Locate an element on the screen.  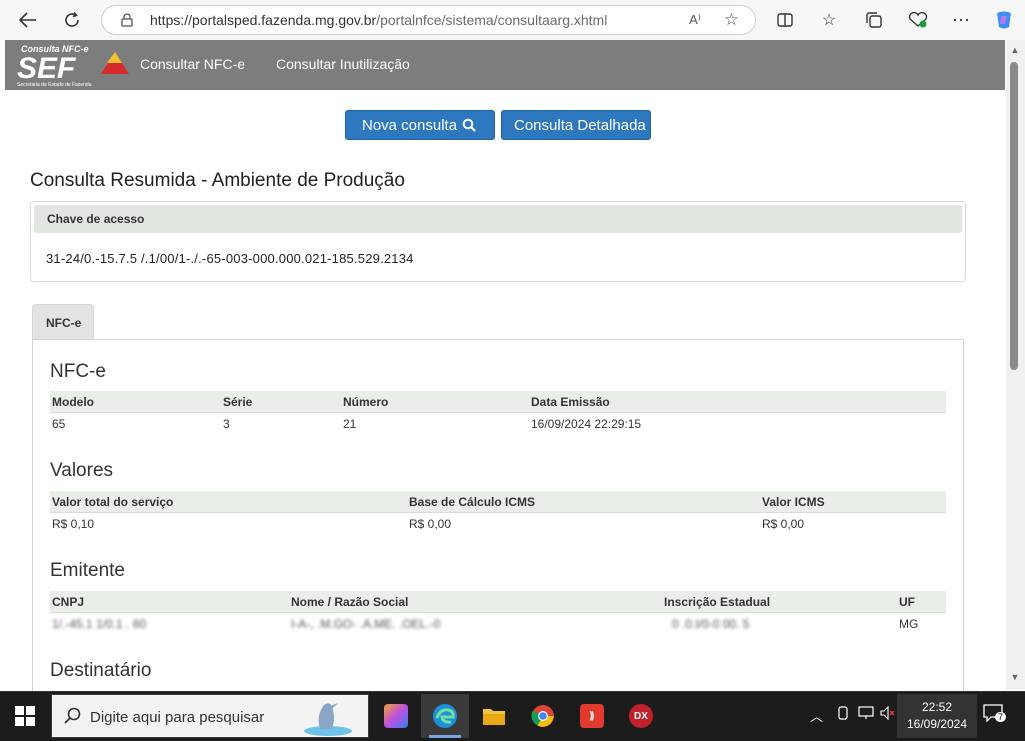
notification-center-icon: 7 is located at coordinates (995, 714).